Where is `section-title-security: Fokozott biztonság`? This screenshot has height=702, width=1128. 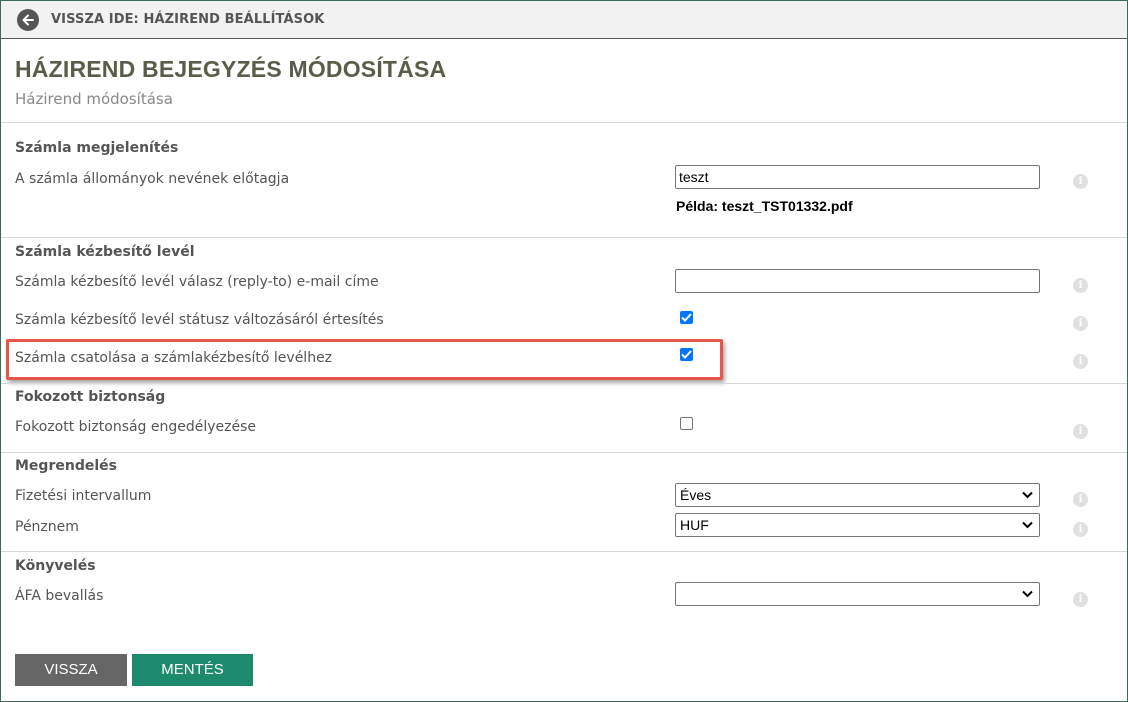 section-title-security: Fokozott biztonság is located at coordinates (90, 397).